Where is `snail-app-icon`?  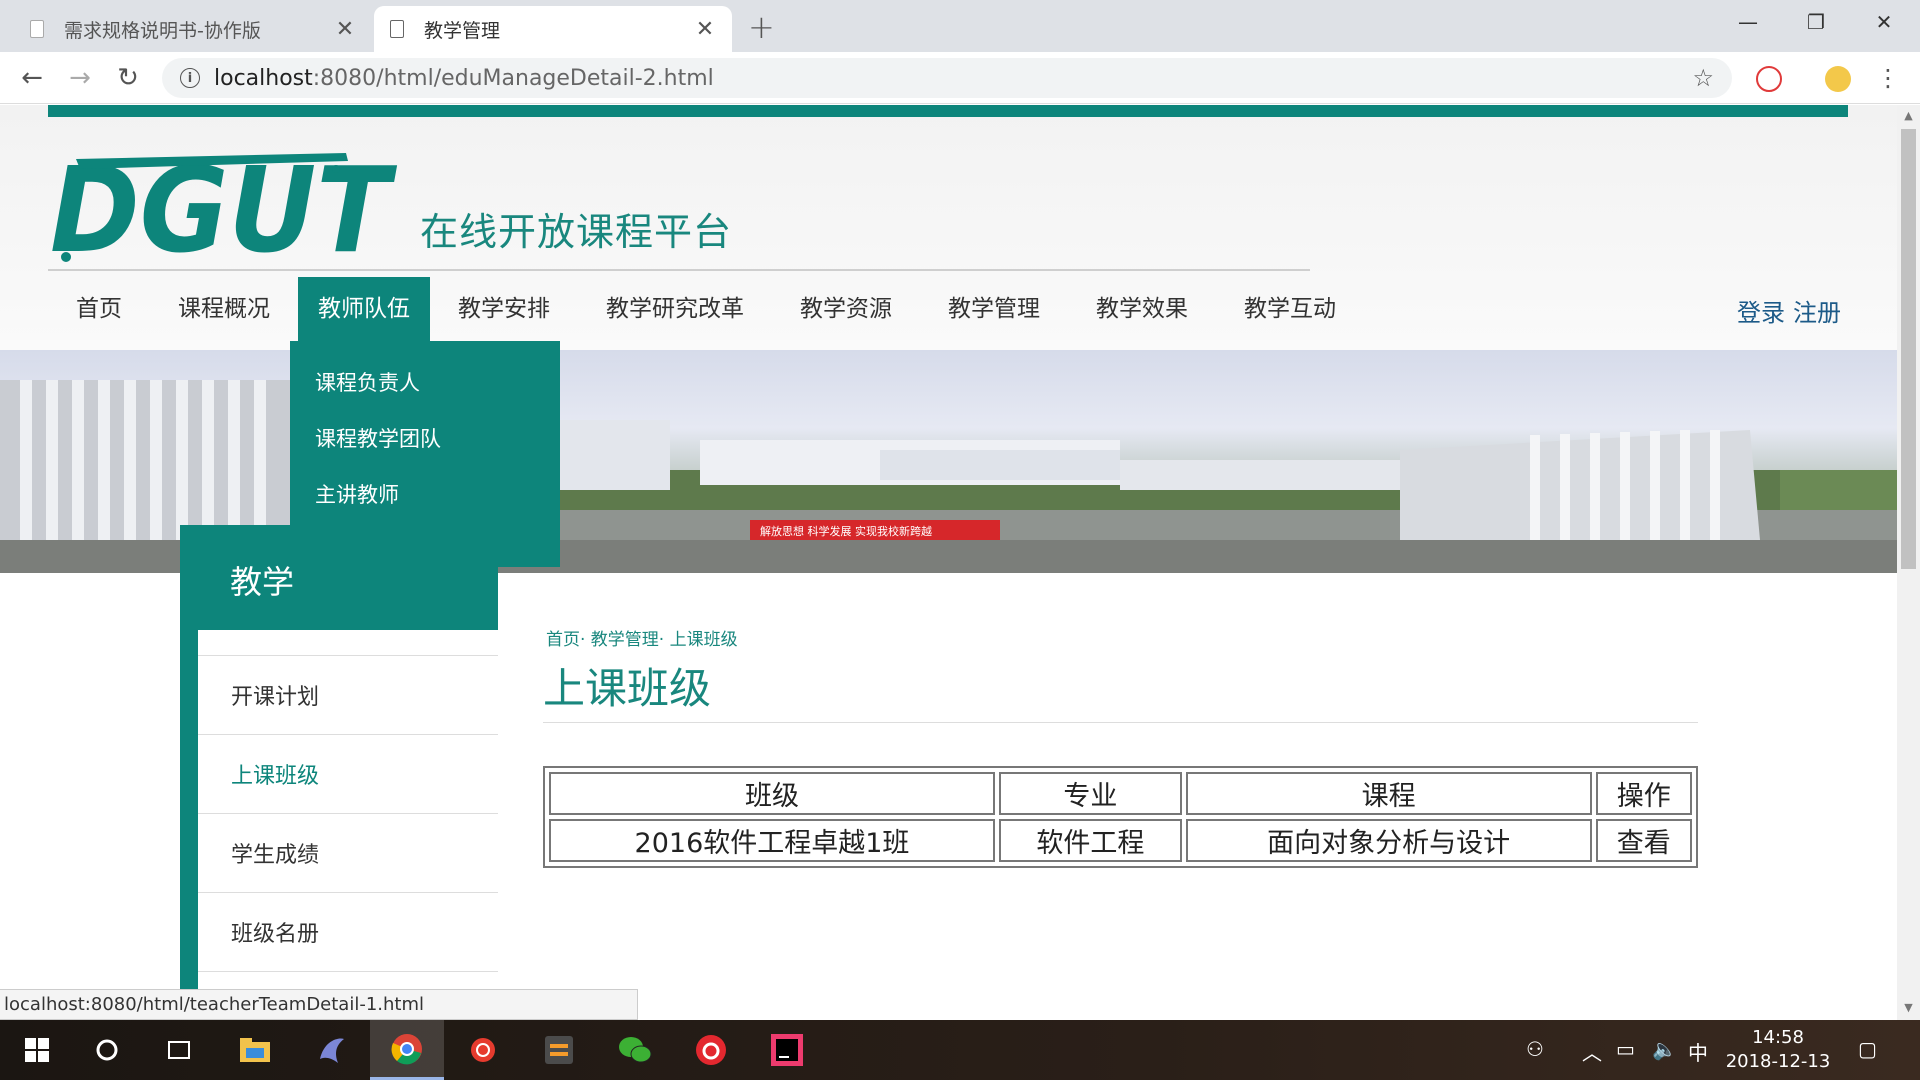
snail-app-icon is located at coordinates (483, 1050).